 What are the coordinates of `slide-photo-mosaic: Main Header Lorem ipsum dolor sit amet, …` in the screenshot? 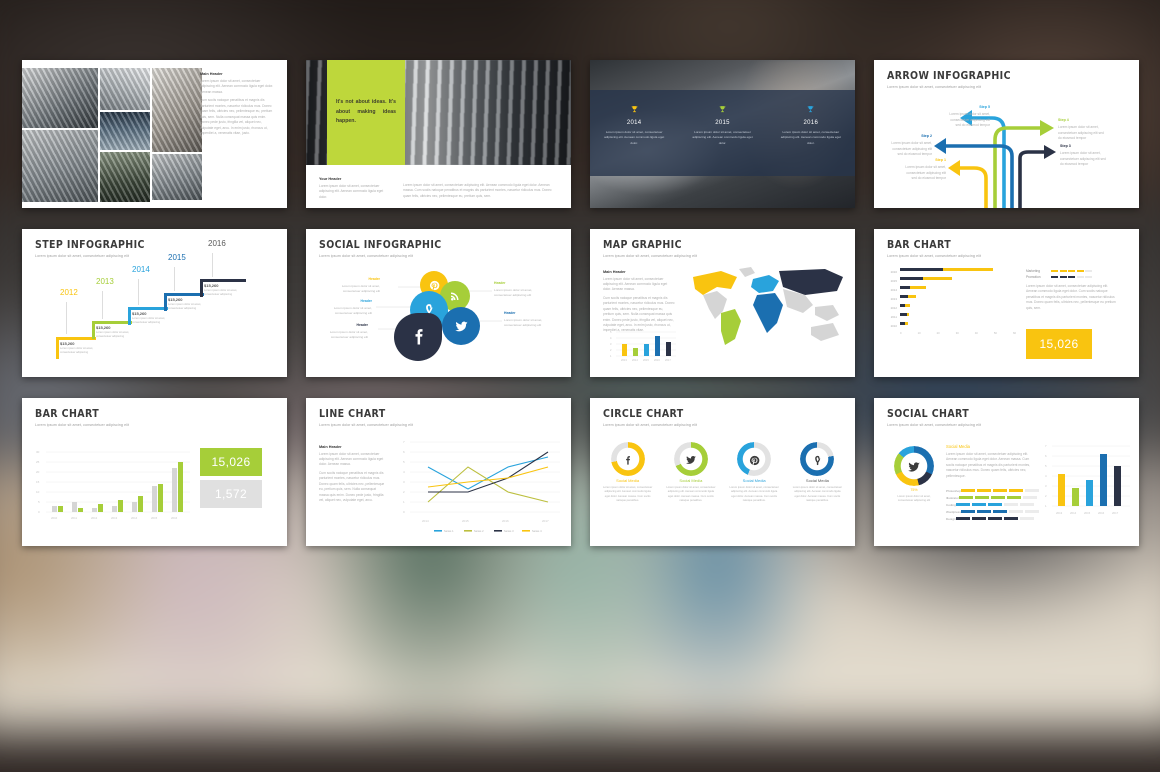 It's located at (154, 134).